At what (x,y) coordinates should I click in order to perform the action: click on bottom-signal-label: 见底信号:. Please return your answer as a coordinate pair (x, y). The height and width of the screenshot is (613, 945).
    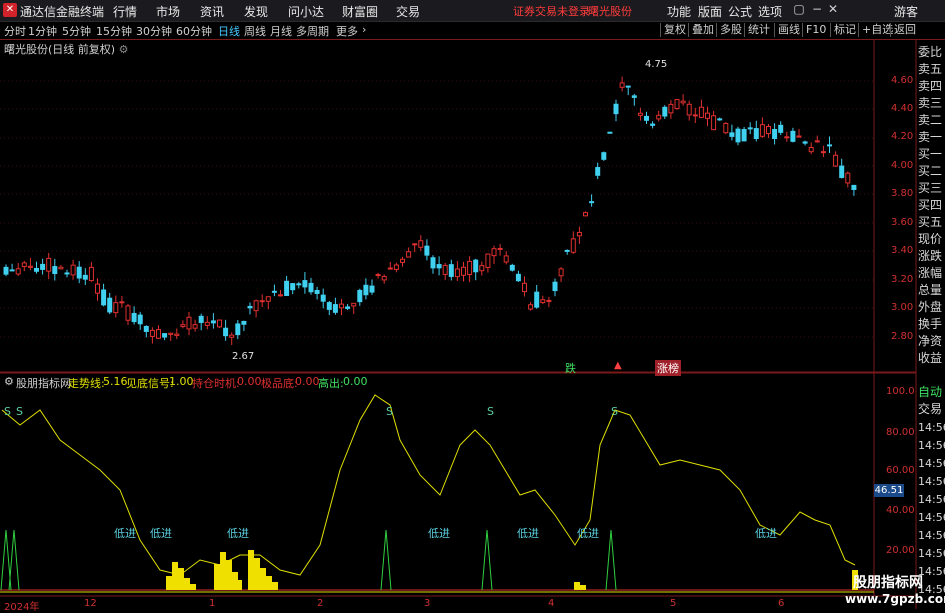
    Looking at the image, I should click on (150, 383).